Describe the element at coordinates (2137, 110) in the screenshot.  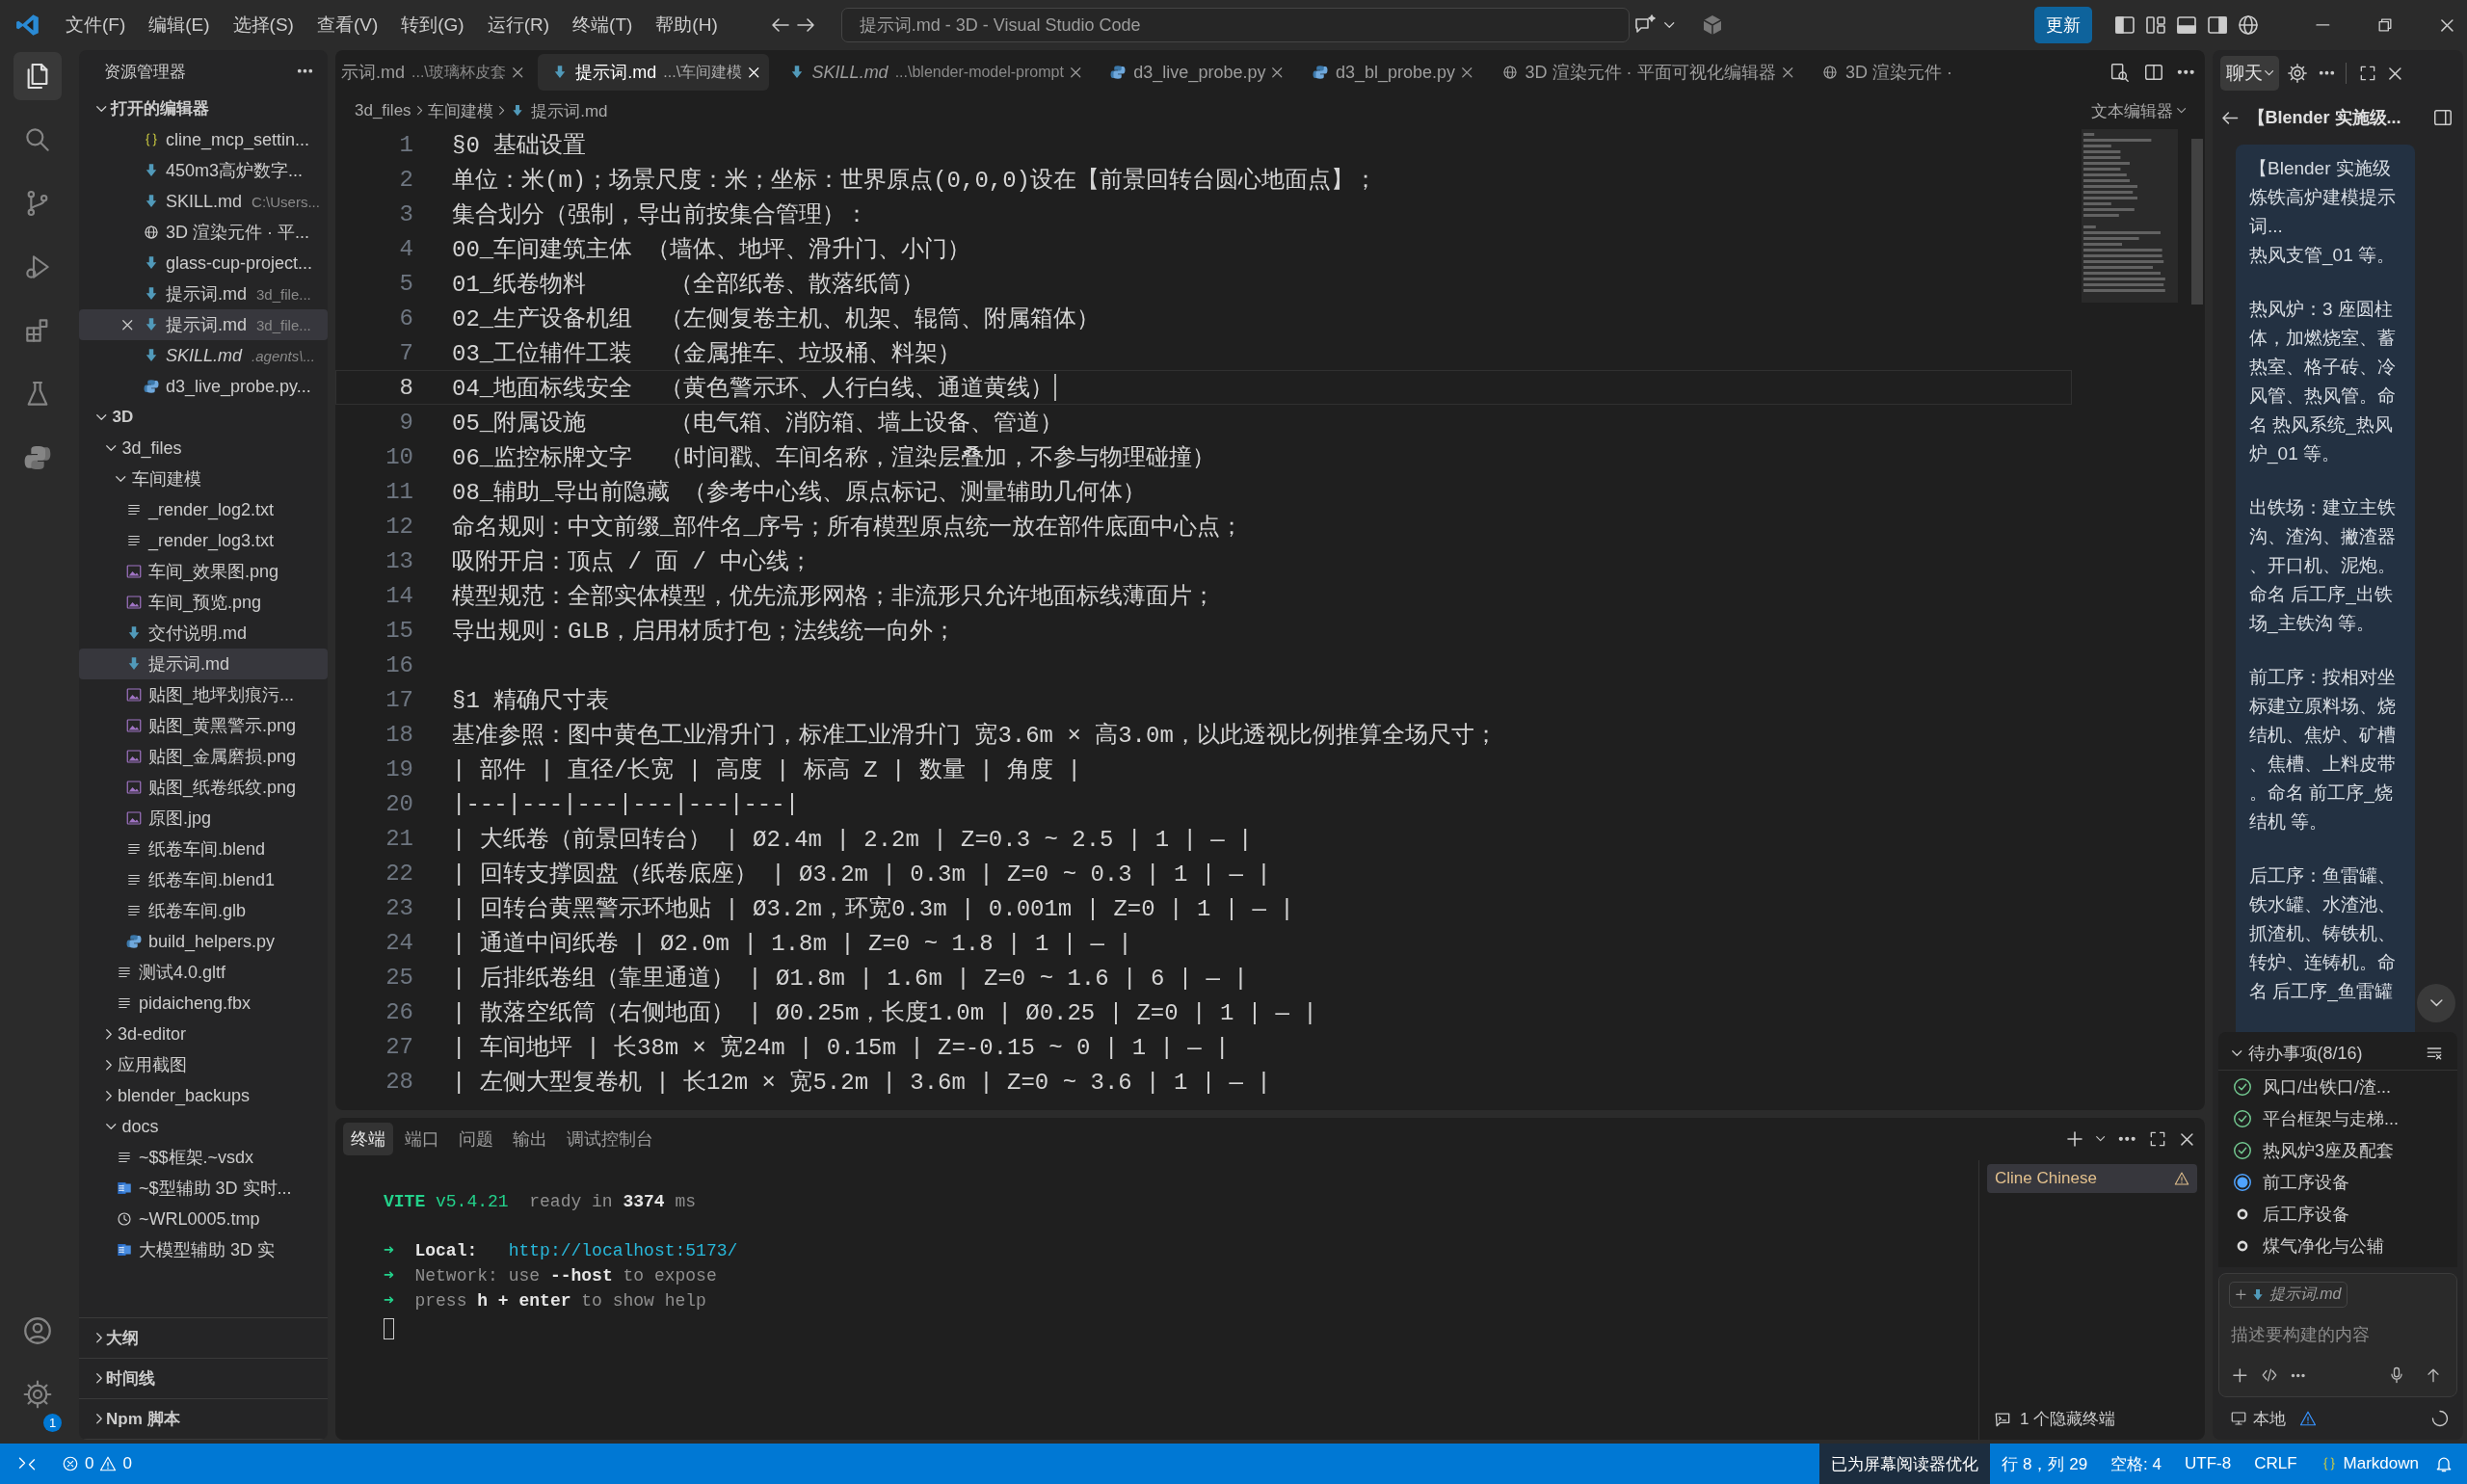
I see `editor-mode-button: 文本编辑器` at that location.